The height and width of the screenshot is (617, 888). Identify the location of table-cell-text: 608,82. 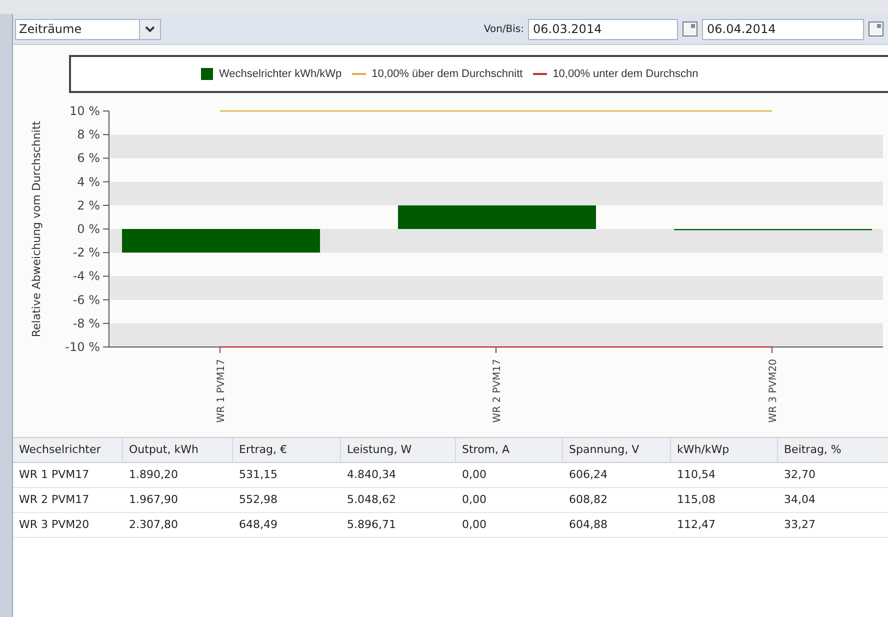
(588, 500).